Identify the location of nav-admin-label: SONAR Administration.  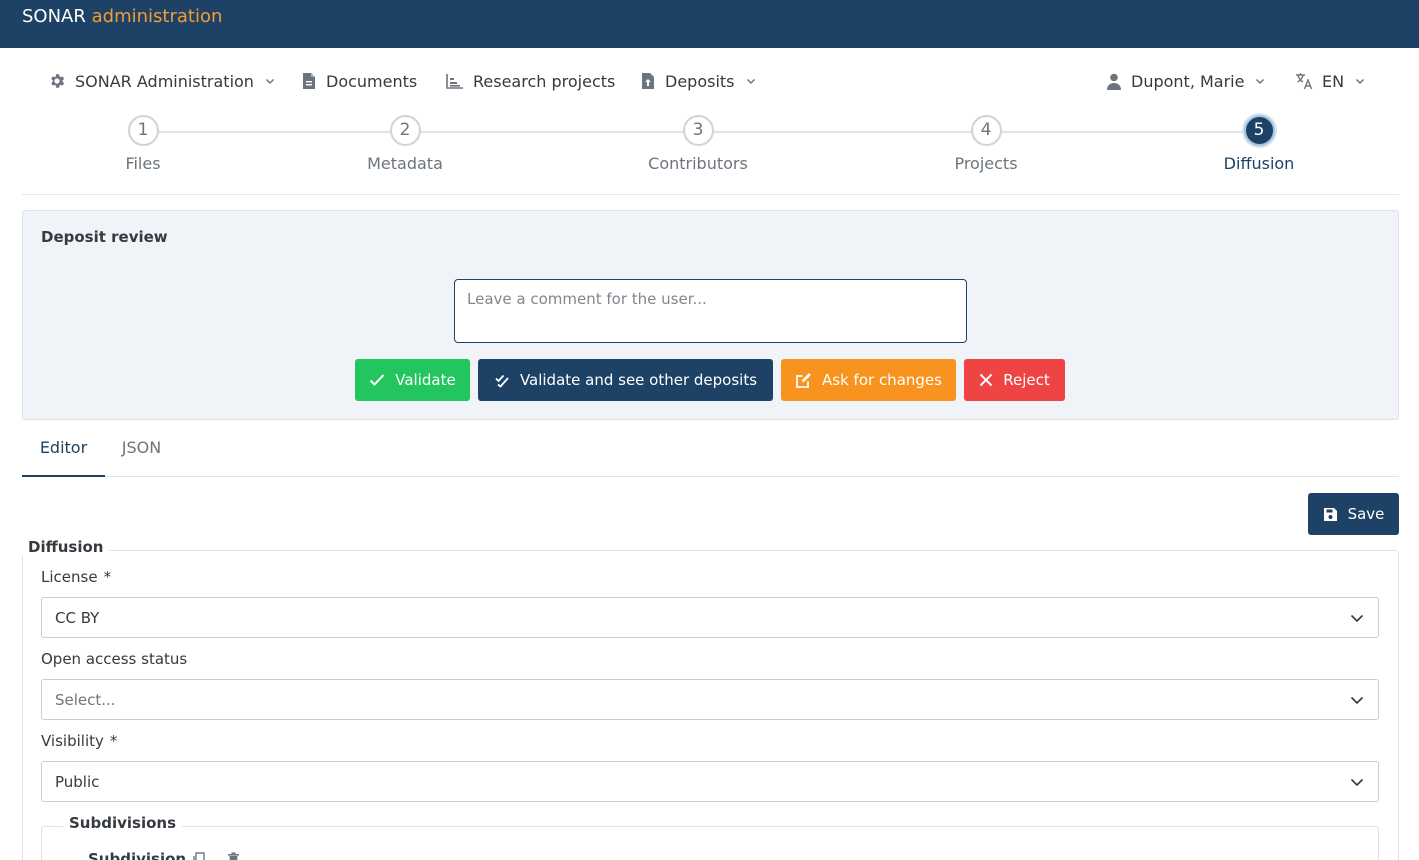
(164, 81).